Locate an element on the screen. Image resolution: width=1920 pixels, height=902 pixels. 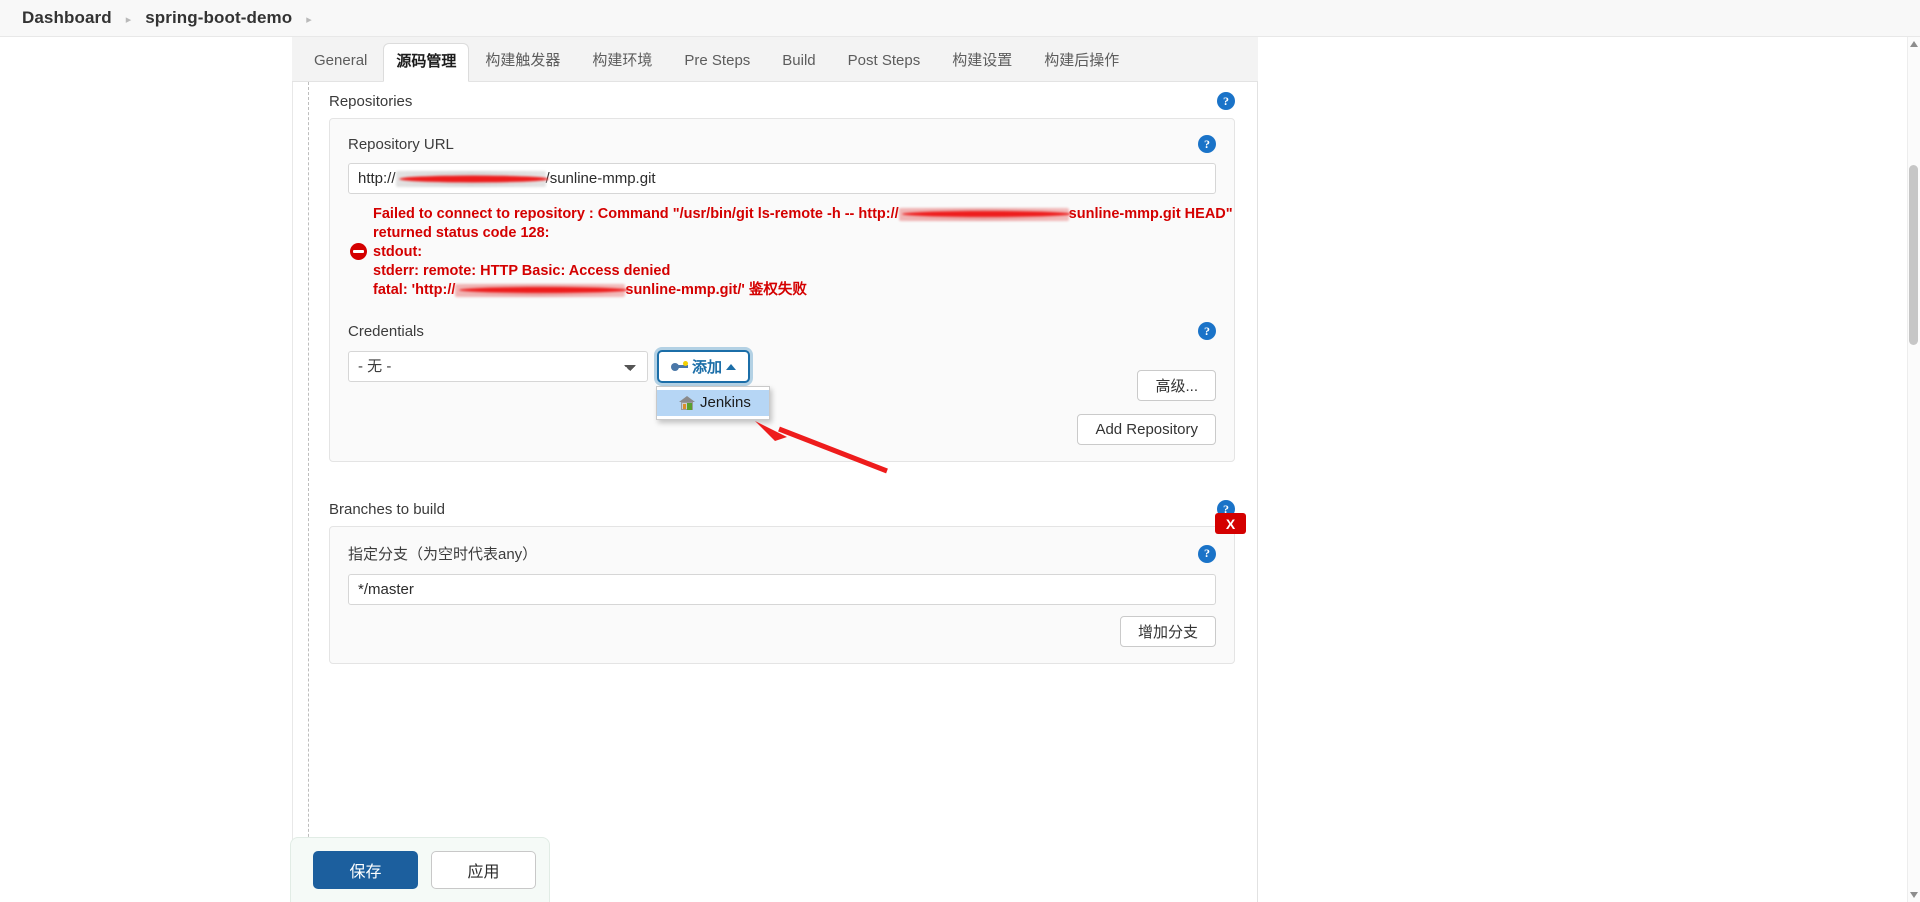
error-icon is located at coordinates (358, 251).